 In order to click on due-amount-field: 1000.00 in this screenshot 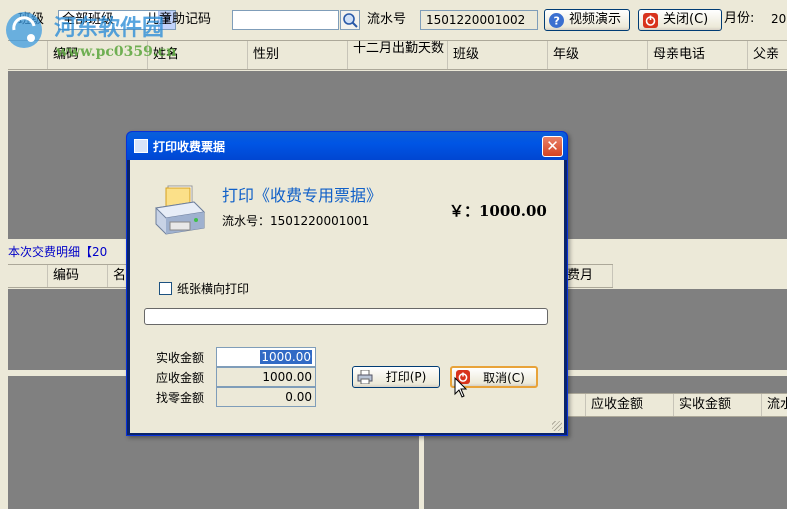, I will do `click(266, 377)`.